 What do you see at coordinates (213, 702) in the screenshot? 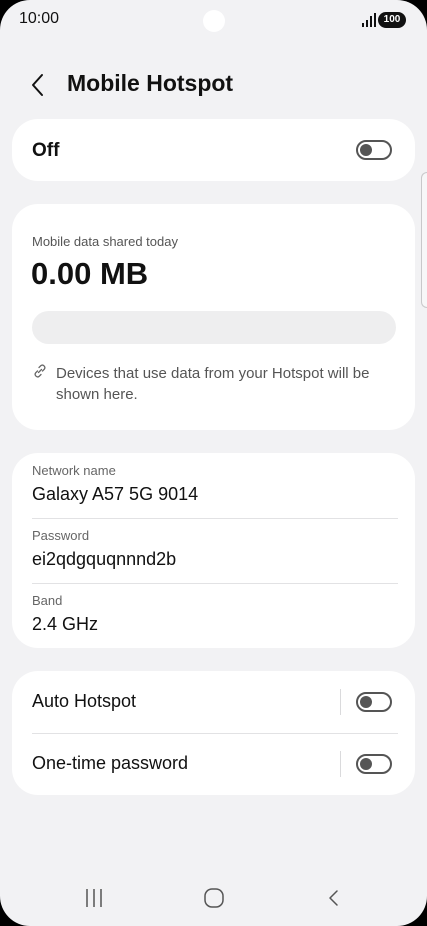
I see `auto-hotspot-row: Auto Hotspot` at bounding box center [213, 702].